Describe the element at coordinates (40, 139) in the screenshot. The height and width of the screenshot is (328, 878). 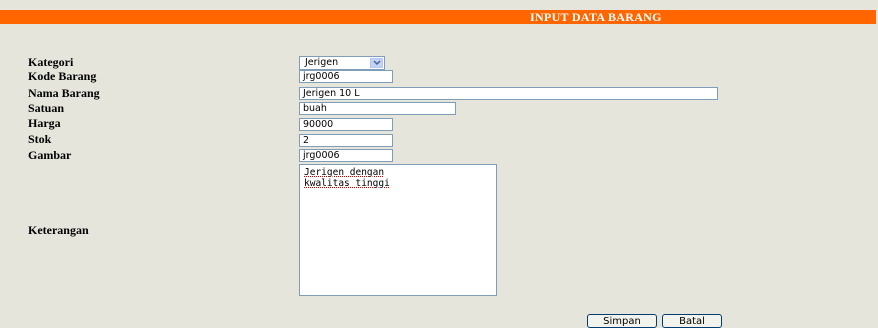
I see `stok-label: Stok` at that location.